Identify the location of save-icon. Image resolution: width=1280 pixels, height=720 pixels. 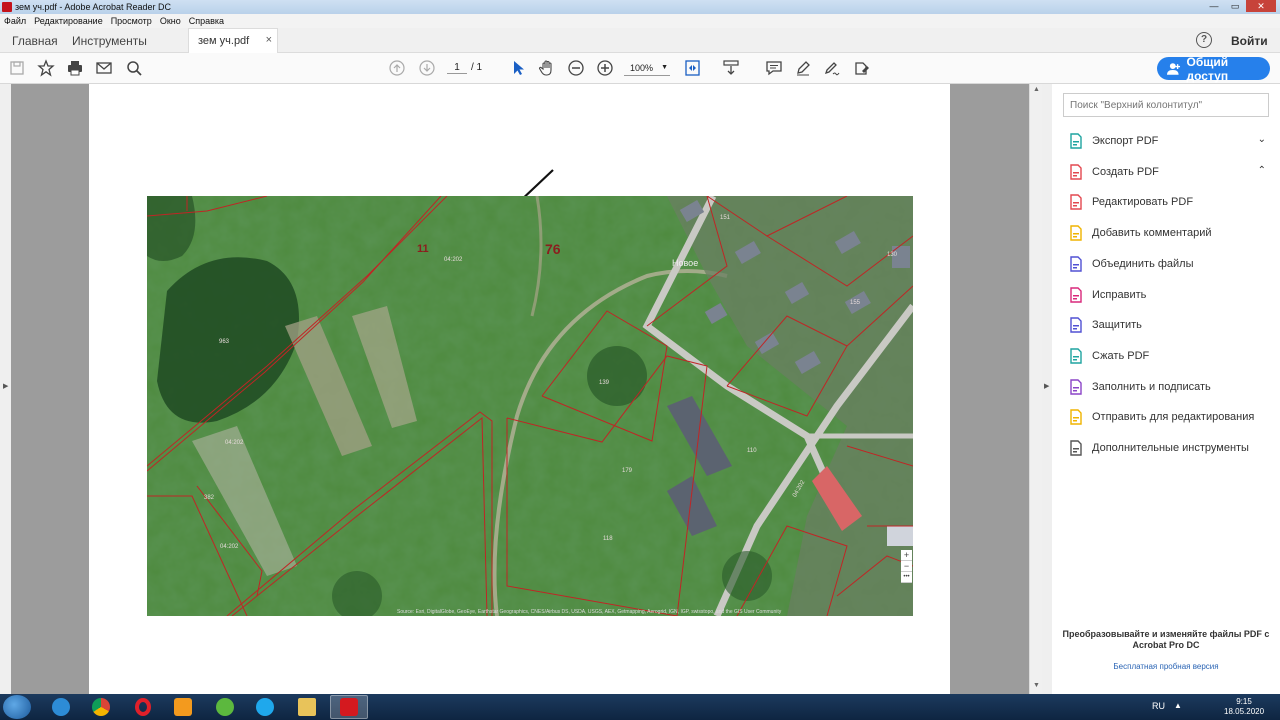
(17, 68).